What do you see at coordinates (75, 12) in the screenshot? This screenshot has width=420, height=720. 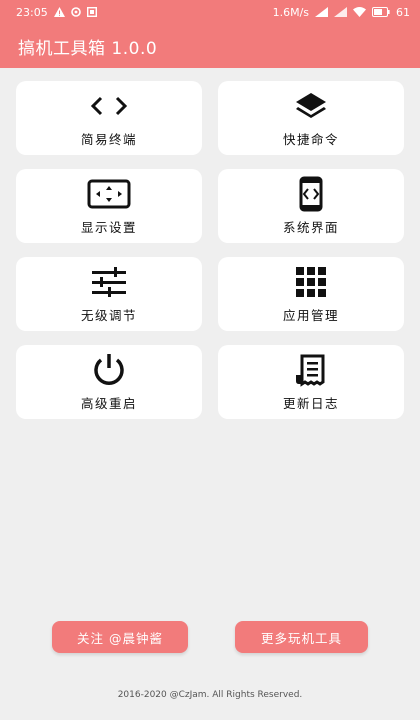 I see `sync-icon` at bounding box center [75, 12].